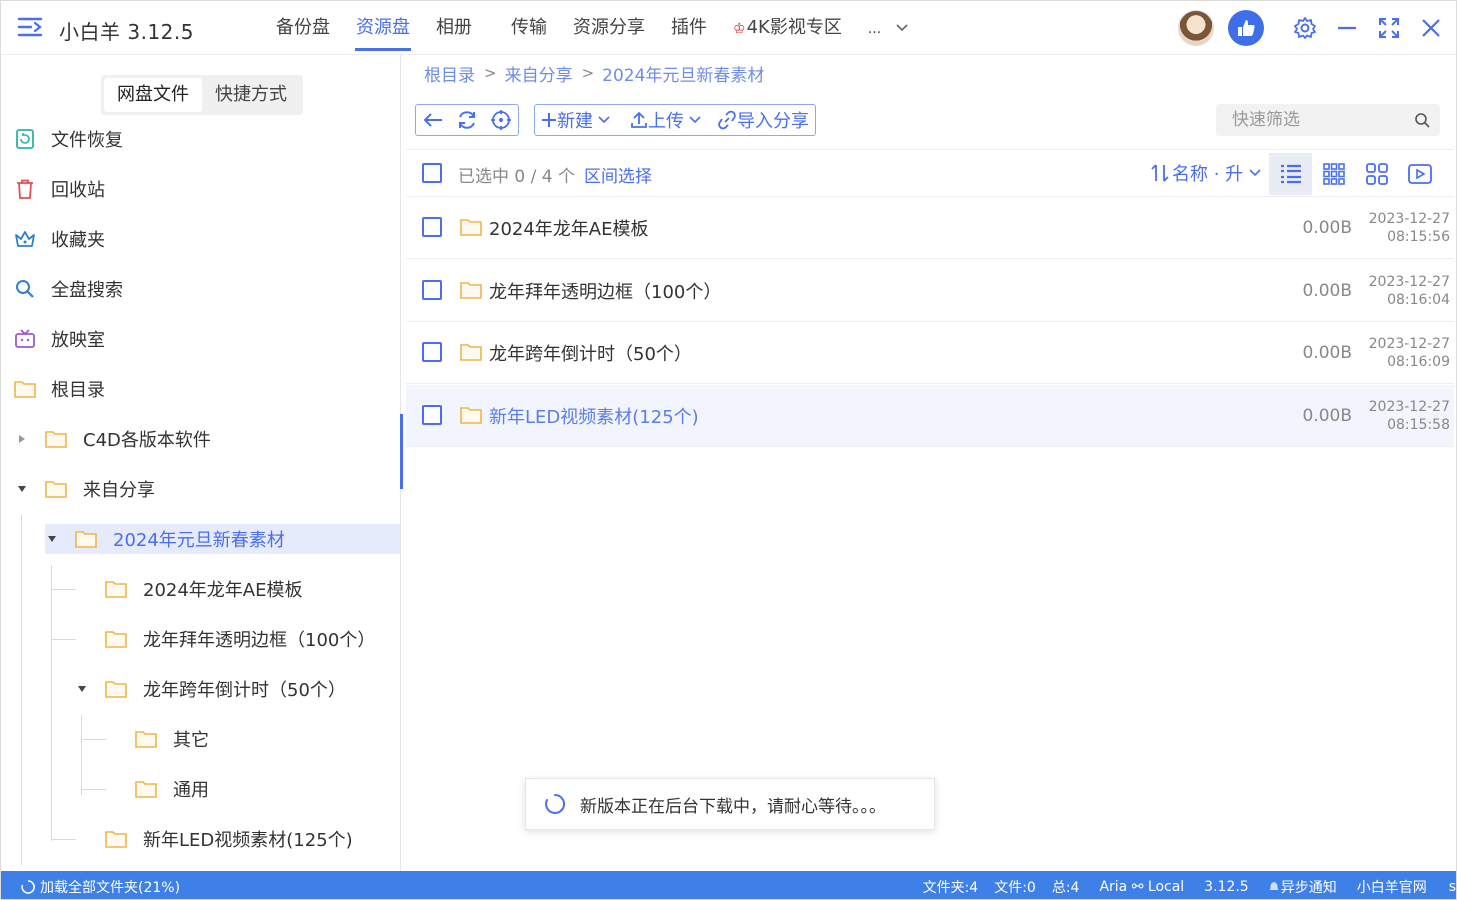  What do you see at coordinates (303, 28) in the screenshot?
I see `nav-backup: 备份盘` at bounding box center [303, 28].